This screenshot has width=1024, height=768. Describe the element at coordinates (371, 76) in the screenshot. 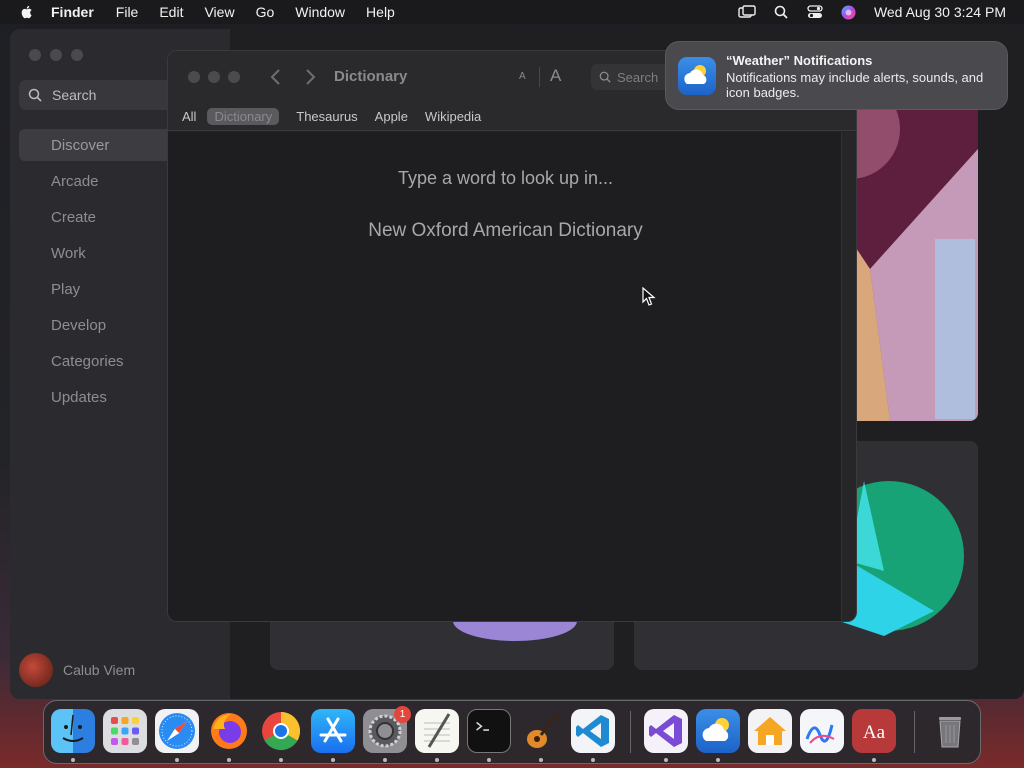

I see `window-title: Dictionary` at that location.